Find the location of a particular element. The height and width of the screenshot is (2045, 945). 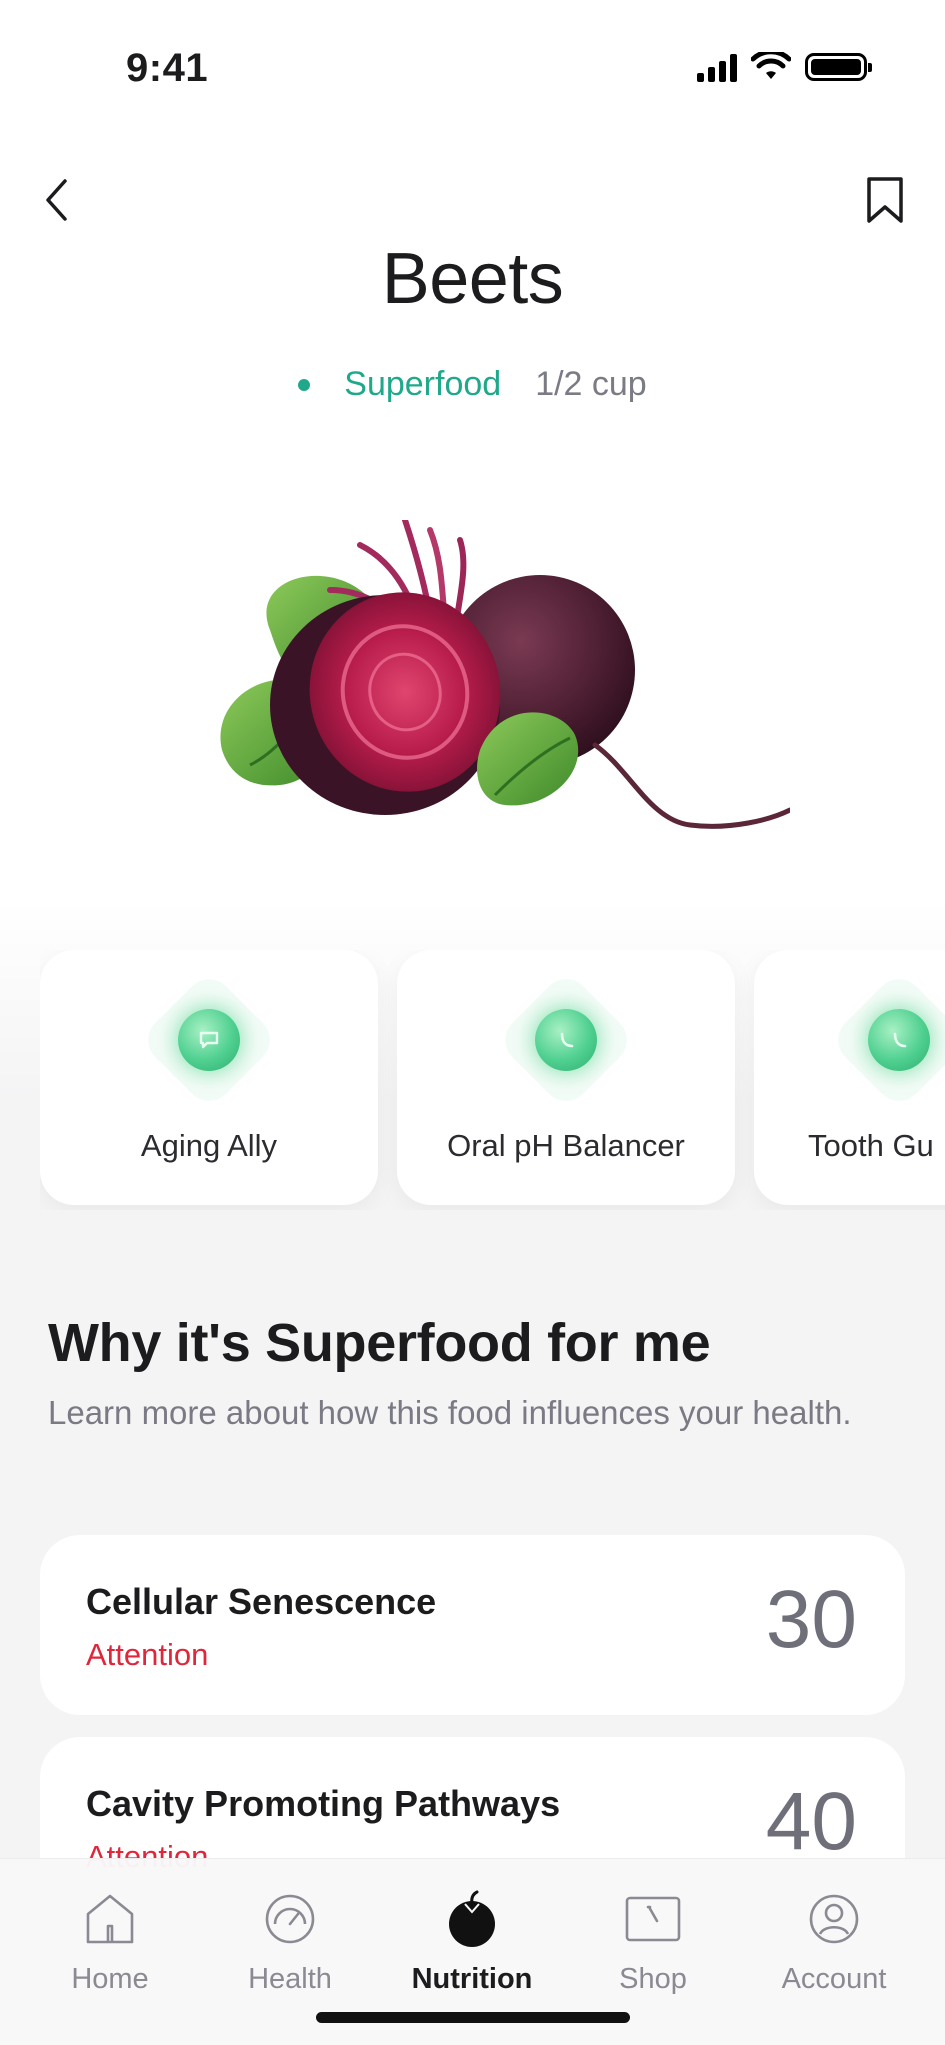

benefit-card-oral-ph-balancer: Oral pH Balancer is located at coordinates (566, 1077).